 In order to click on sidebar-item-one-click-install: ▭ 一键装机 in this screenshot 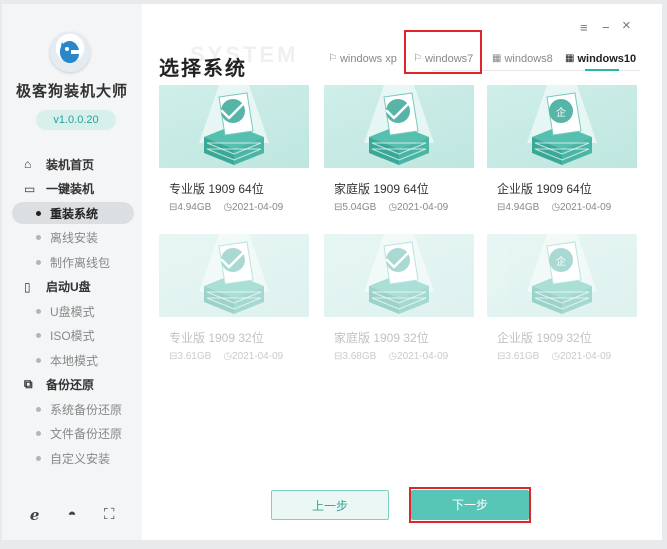, I will do `click(72, 189)`.